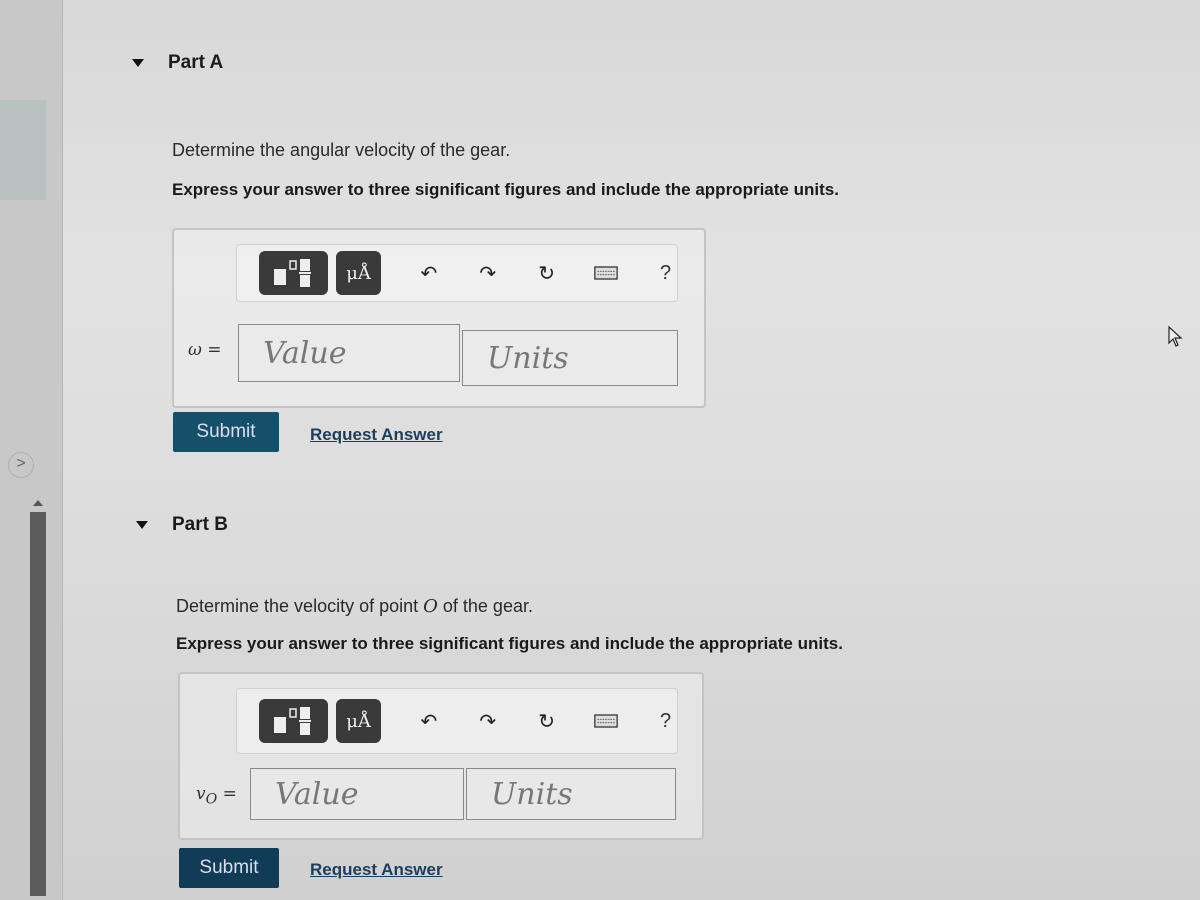  Describe the element at coordinates (229, 868) in the screenshot. I see `part-b-submit-button: Submit` at that location.